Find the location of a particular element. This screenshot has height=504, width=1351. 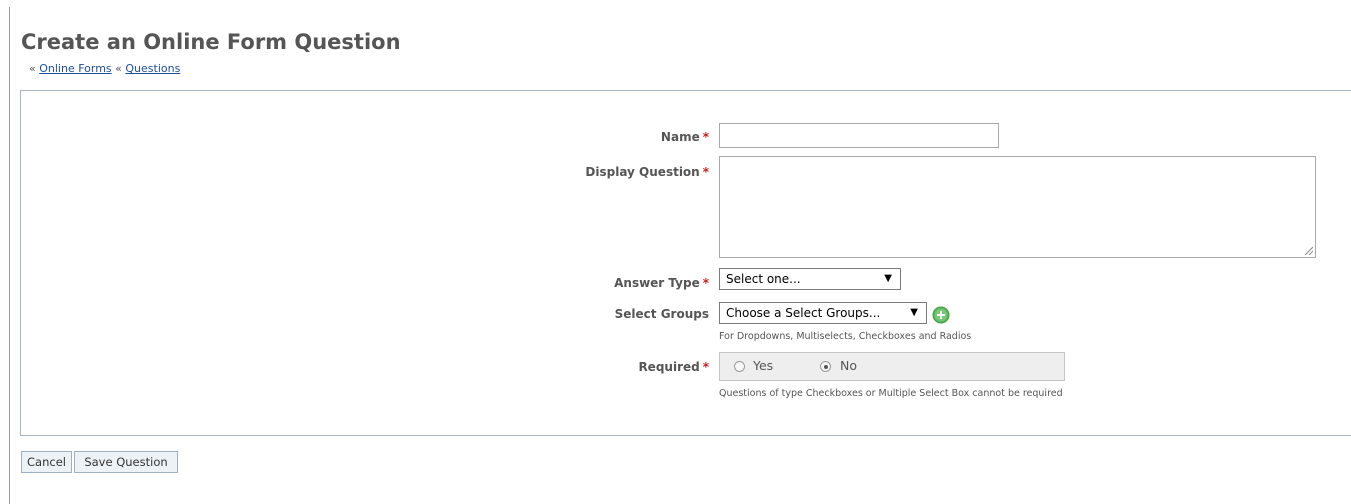

answer-type-select: Select one... ▼ is located at coordinates (810, 279).